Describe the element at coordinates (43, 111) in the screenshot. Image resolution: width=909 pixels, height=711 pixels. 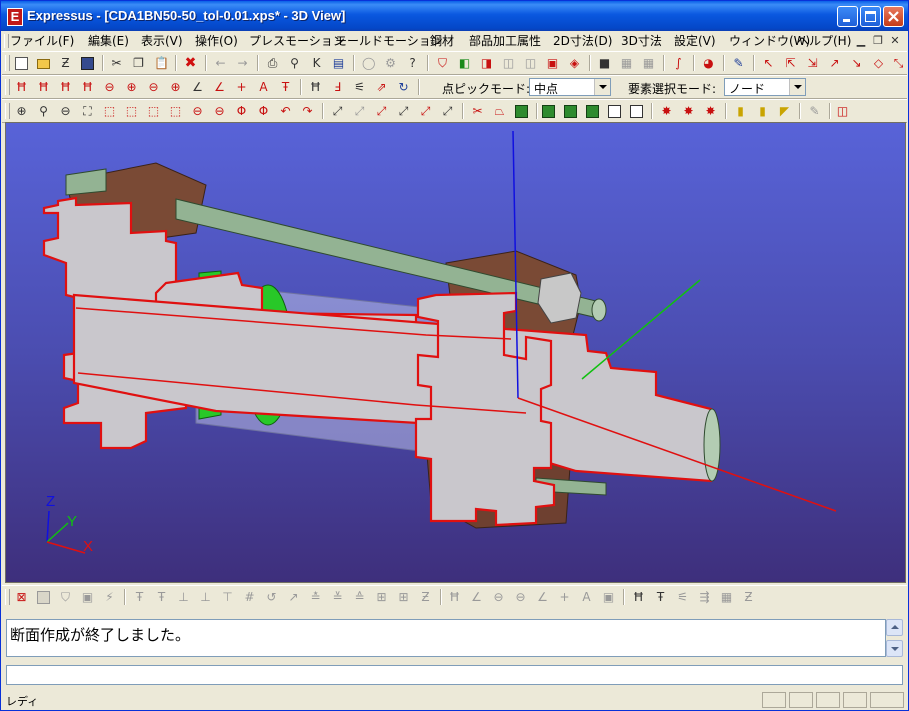
I see `zoom-button: ⚲` at that location.